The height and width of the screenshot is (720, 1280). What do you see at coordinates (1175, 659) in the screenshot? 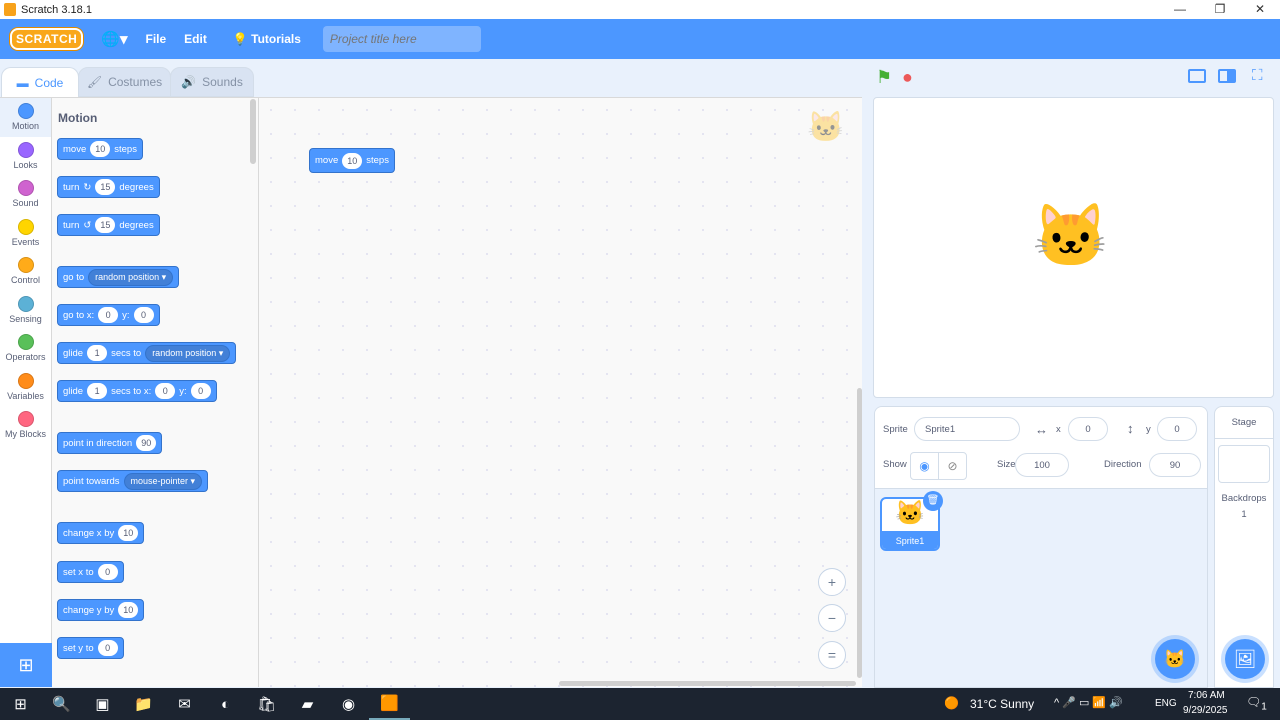
I see `choose-sprite-button: 🐱` at bounding box center [1175, 659].